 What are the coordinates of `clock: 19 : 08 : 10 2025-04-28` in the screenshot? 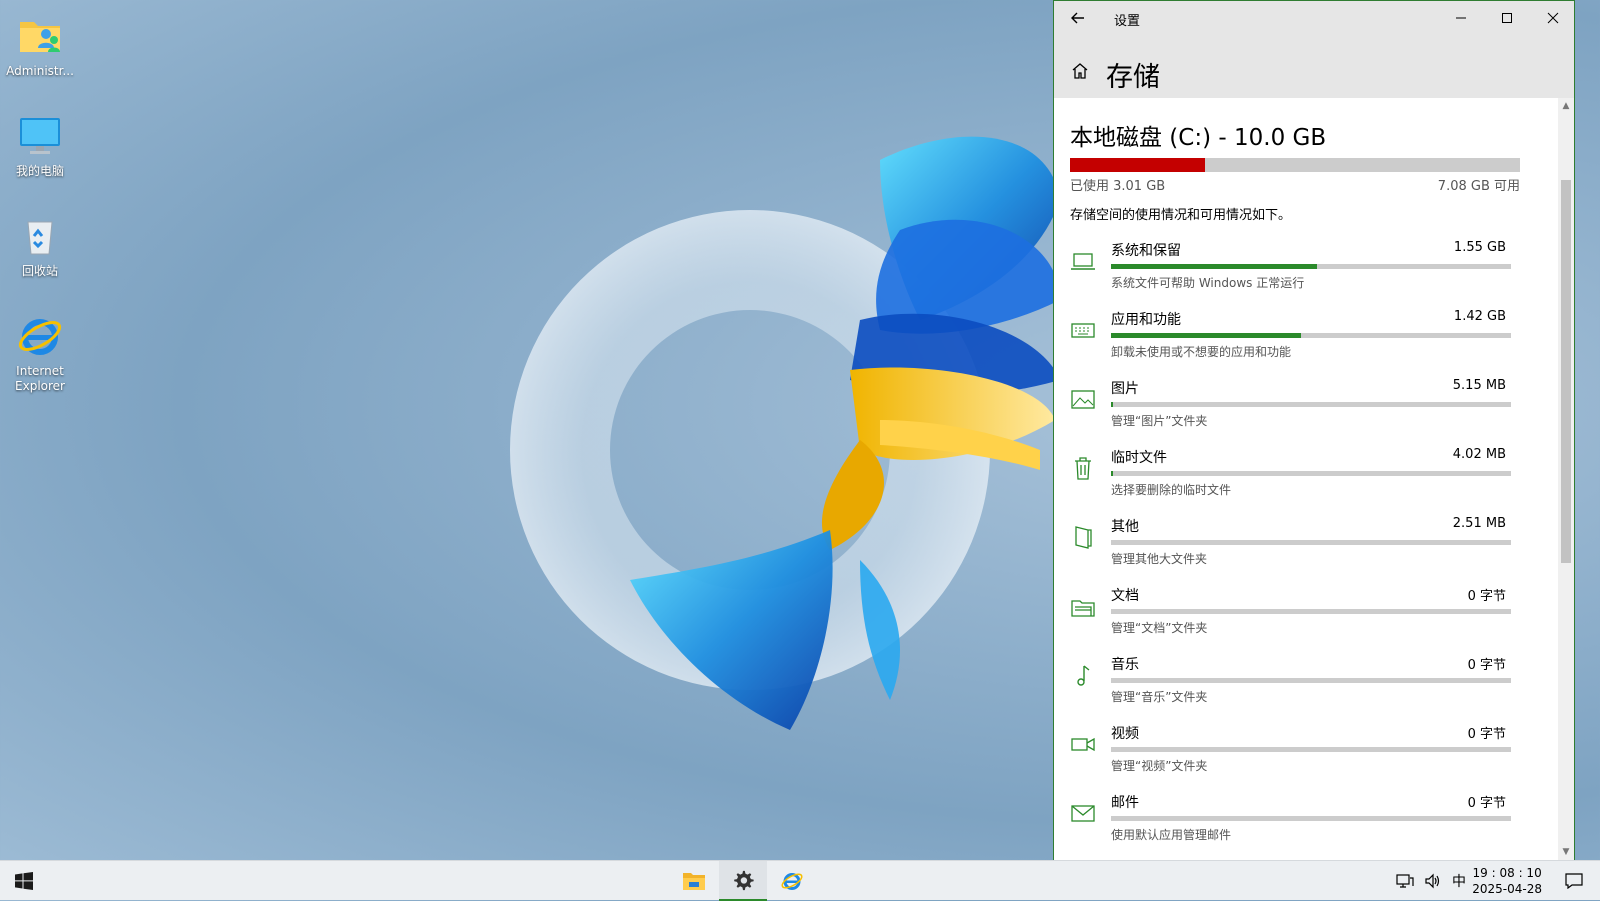 It's located at (1507, 881).